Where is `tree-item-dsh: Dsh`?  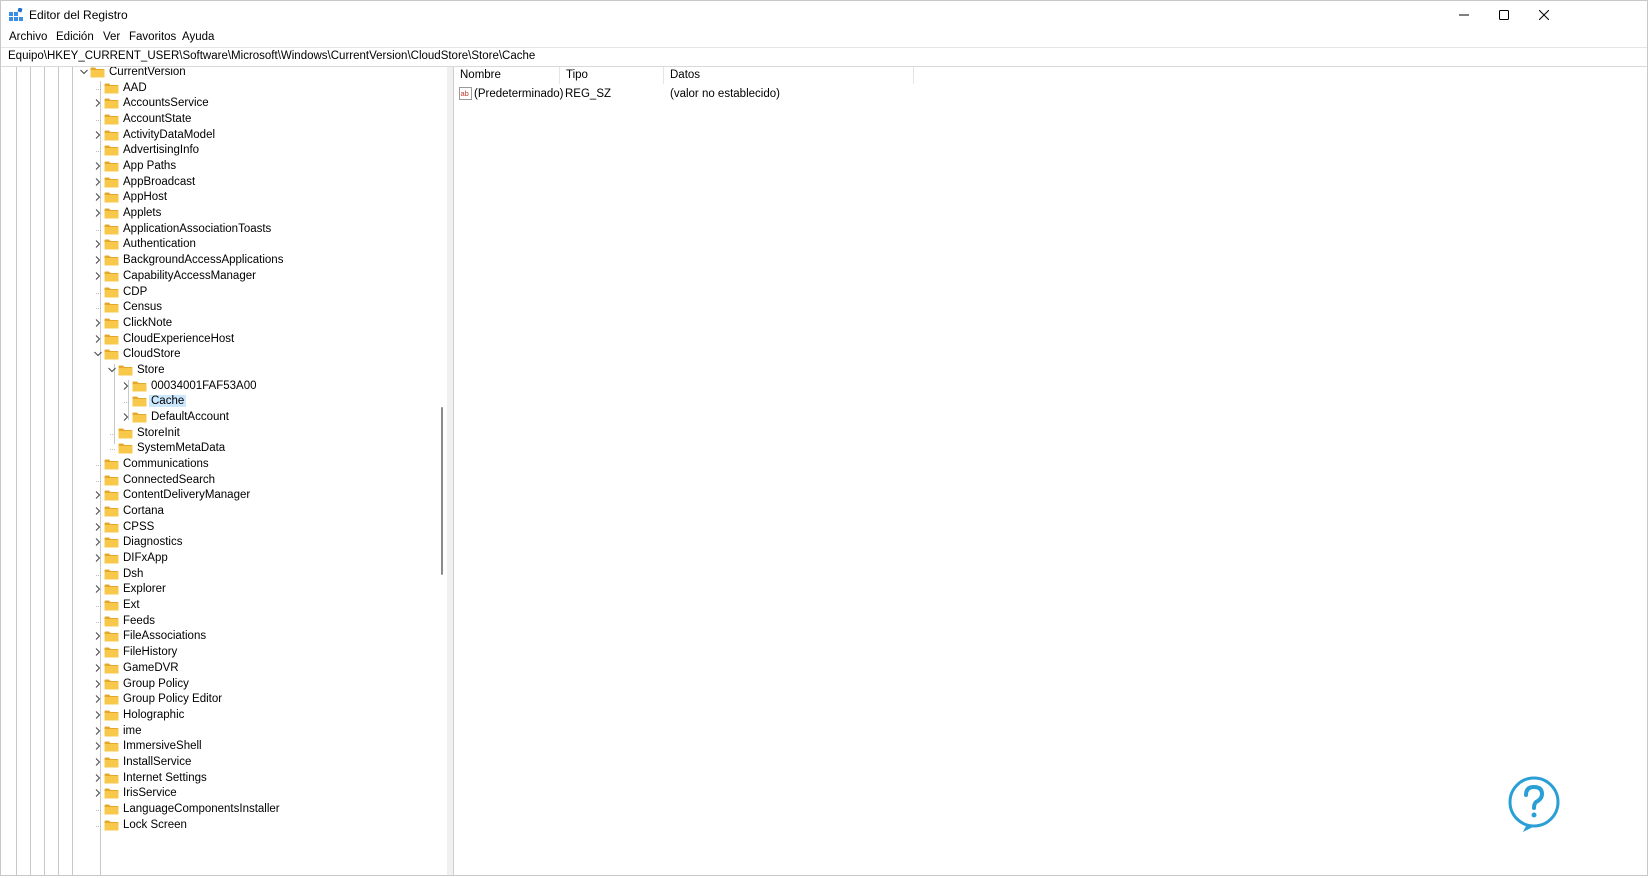
tree-item-dsh: Dsh is located at coordinates (218, 575).